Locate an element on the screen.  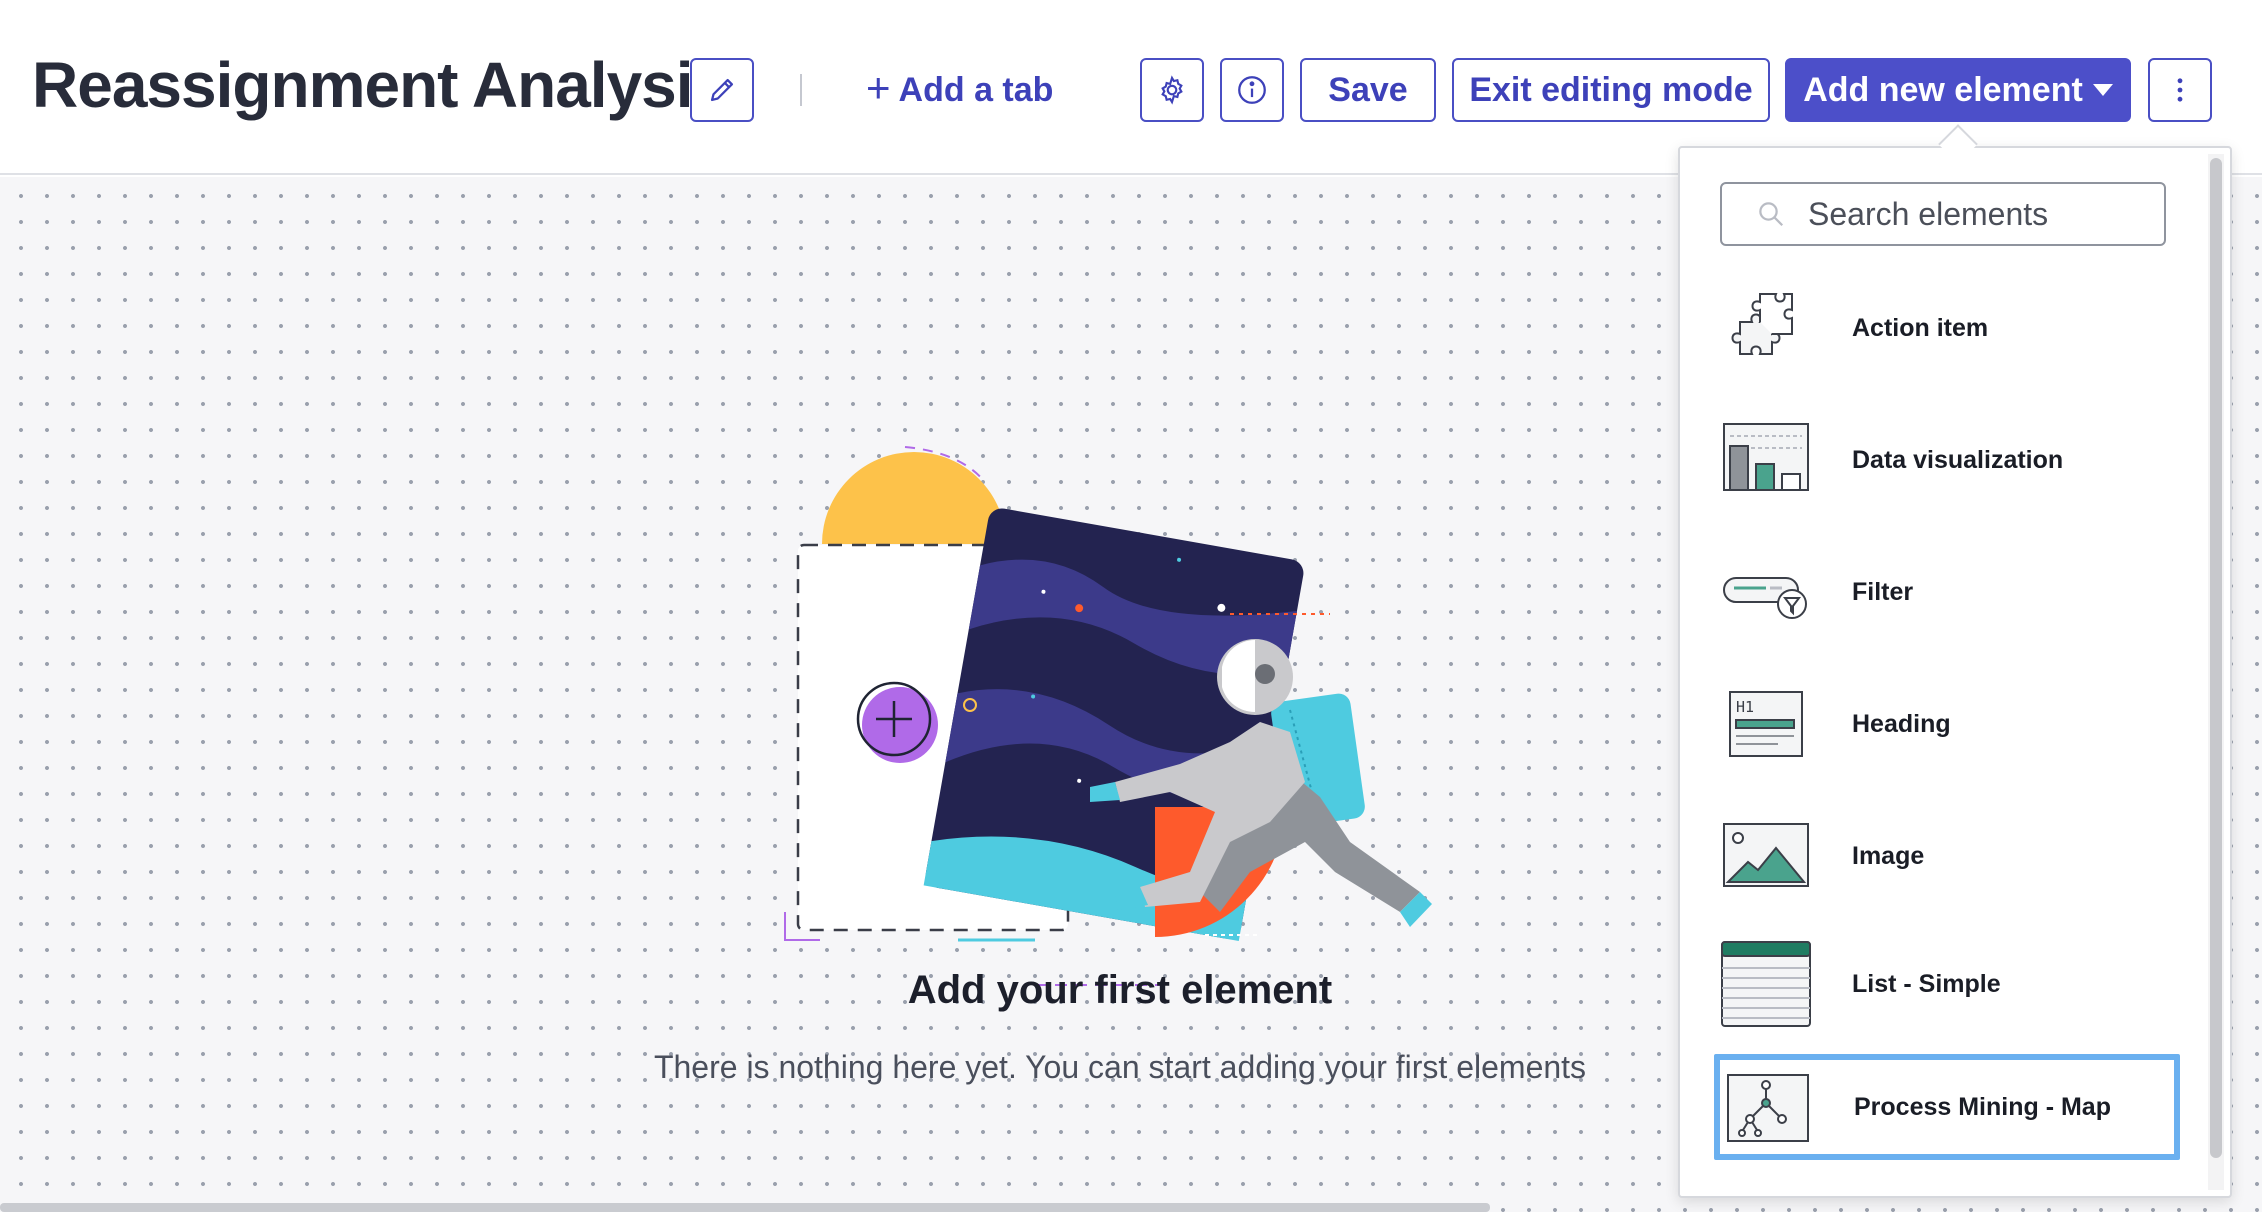
element-item-data-visualization: Data visualization is located at coordinates (1950, 460).